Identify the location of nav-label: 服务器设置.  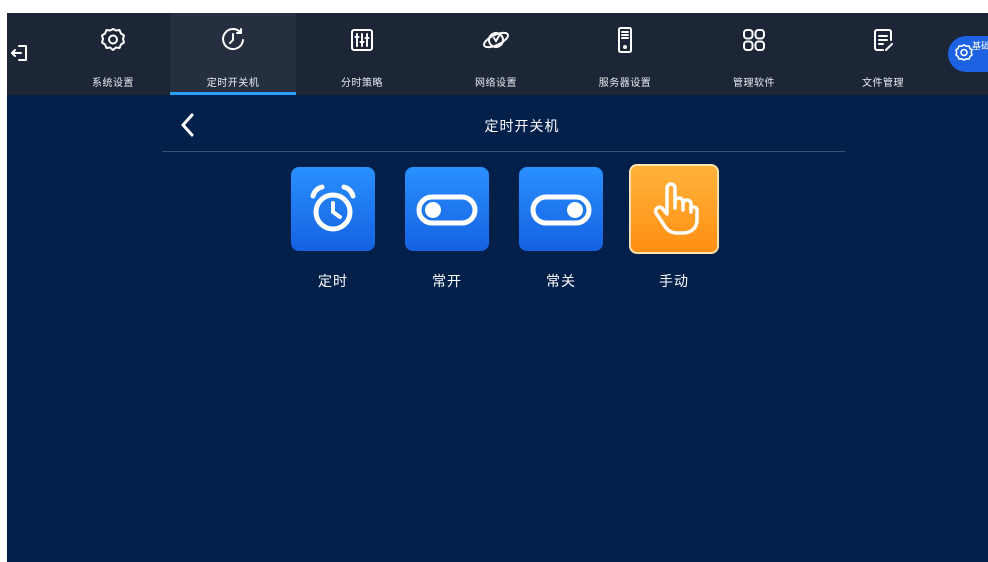
(625, 83).